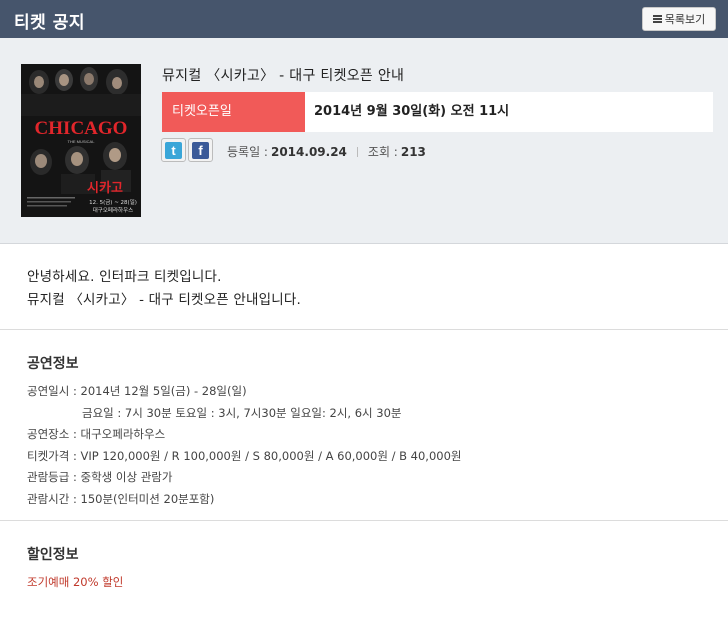 This screenshot has height=631, width=728. I want to click on ticket-open-label: 티켓오픈일, so click(233, 112).